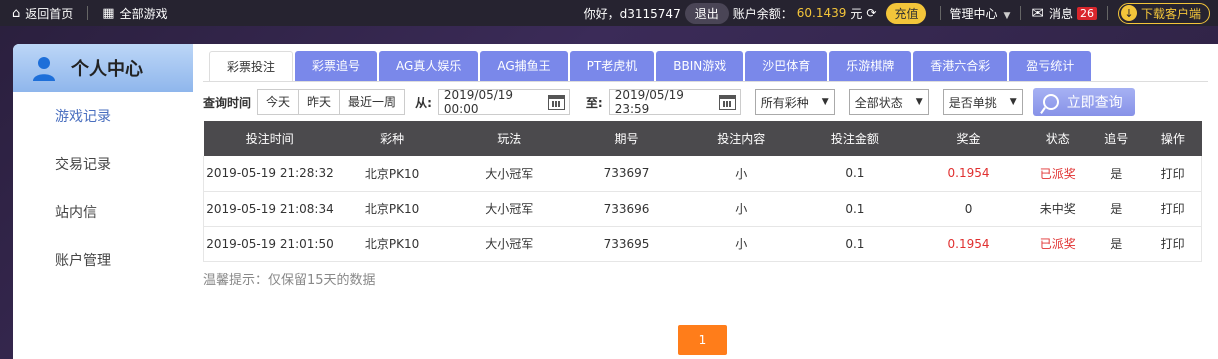  I want to click on end-date-field: 2019/05/19 23:59, so click(674, 102).